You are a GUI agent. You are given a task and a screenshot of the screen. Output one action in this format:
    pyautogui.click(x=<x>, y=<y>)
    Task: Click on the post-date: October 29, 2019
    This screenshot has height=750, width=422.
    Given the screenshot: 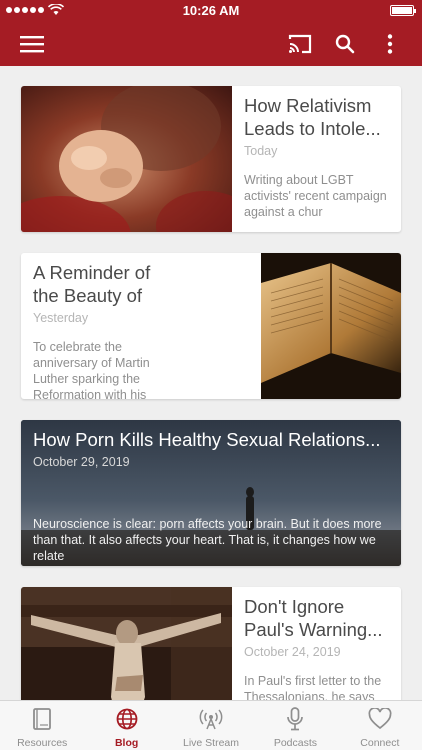 What is the action you would take?
    pyautogui.click(x=81, y=462)
    